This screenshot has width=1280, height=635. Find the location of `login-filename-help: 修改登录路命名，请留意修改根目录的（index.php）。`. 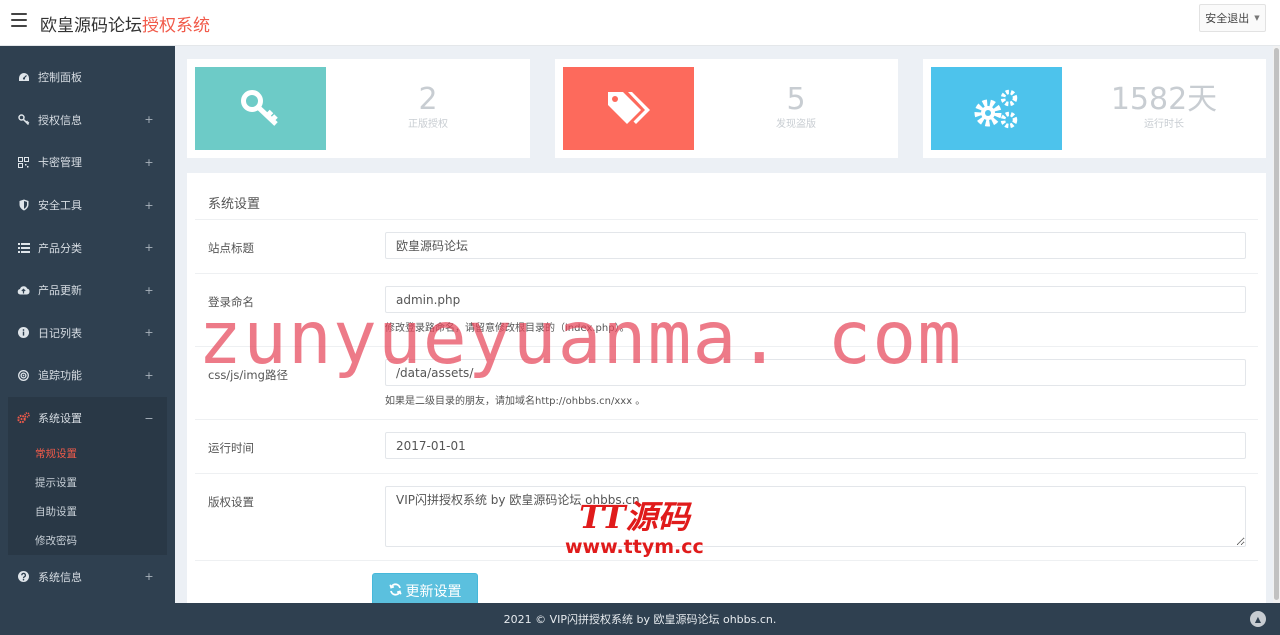

login-filename-help: 修改登录路命名，请留意修改根目录的（index.php）。 is located at coordinates (507, 328).